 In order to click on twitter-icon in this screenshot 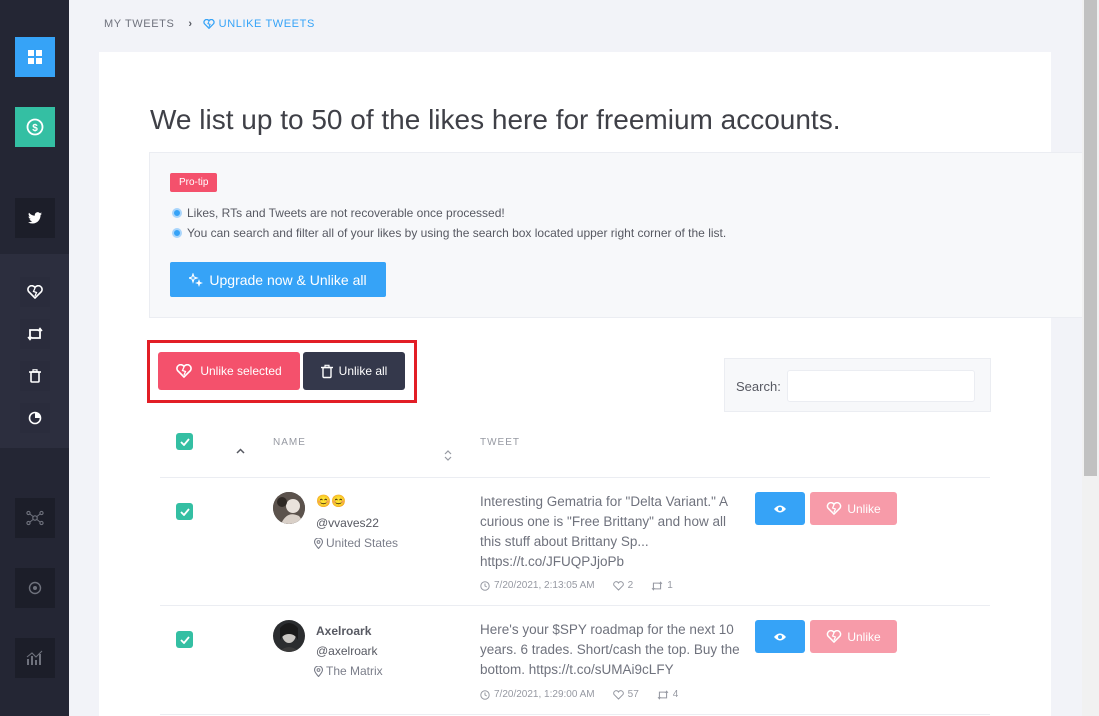, I will do `click(35, 218)`.